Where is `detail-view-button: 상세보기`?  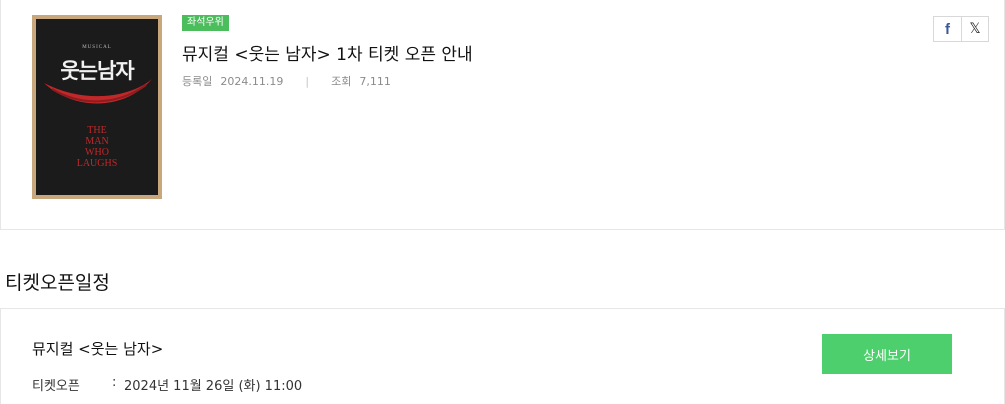
detail-view-button: 상세보기 is located at coordinates (887, 354).